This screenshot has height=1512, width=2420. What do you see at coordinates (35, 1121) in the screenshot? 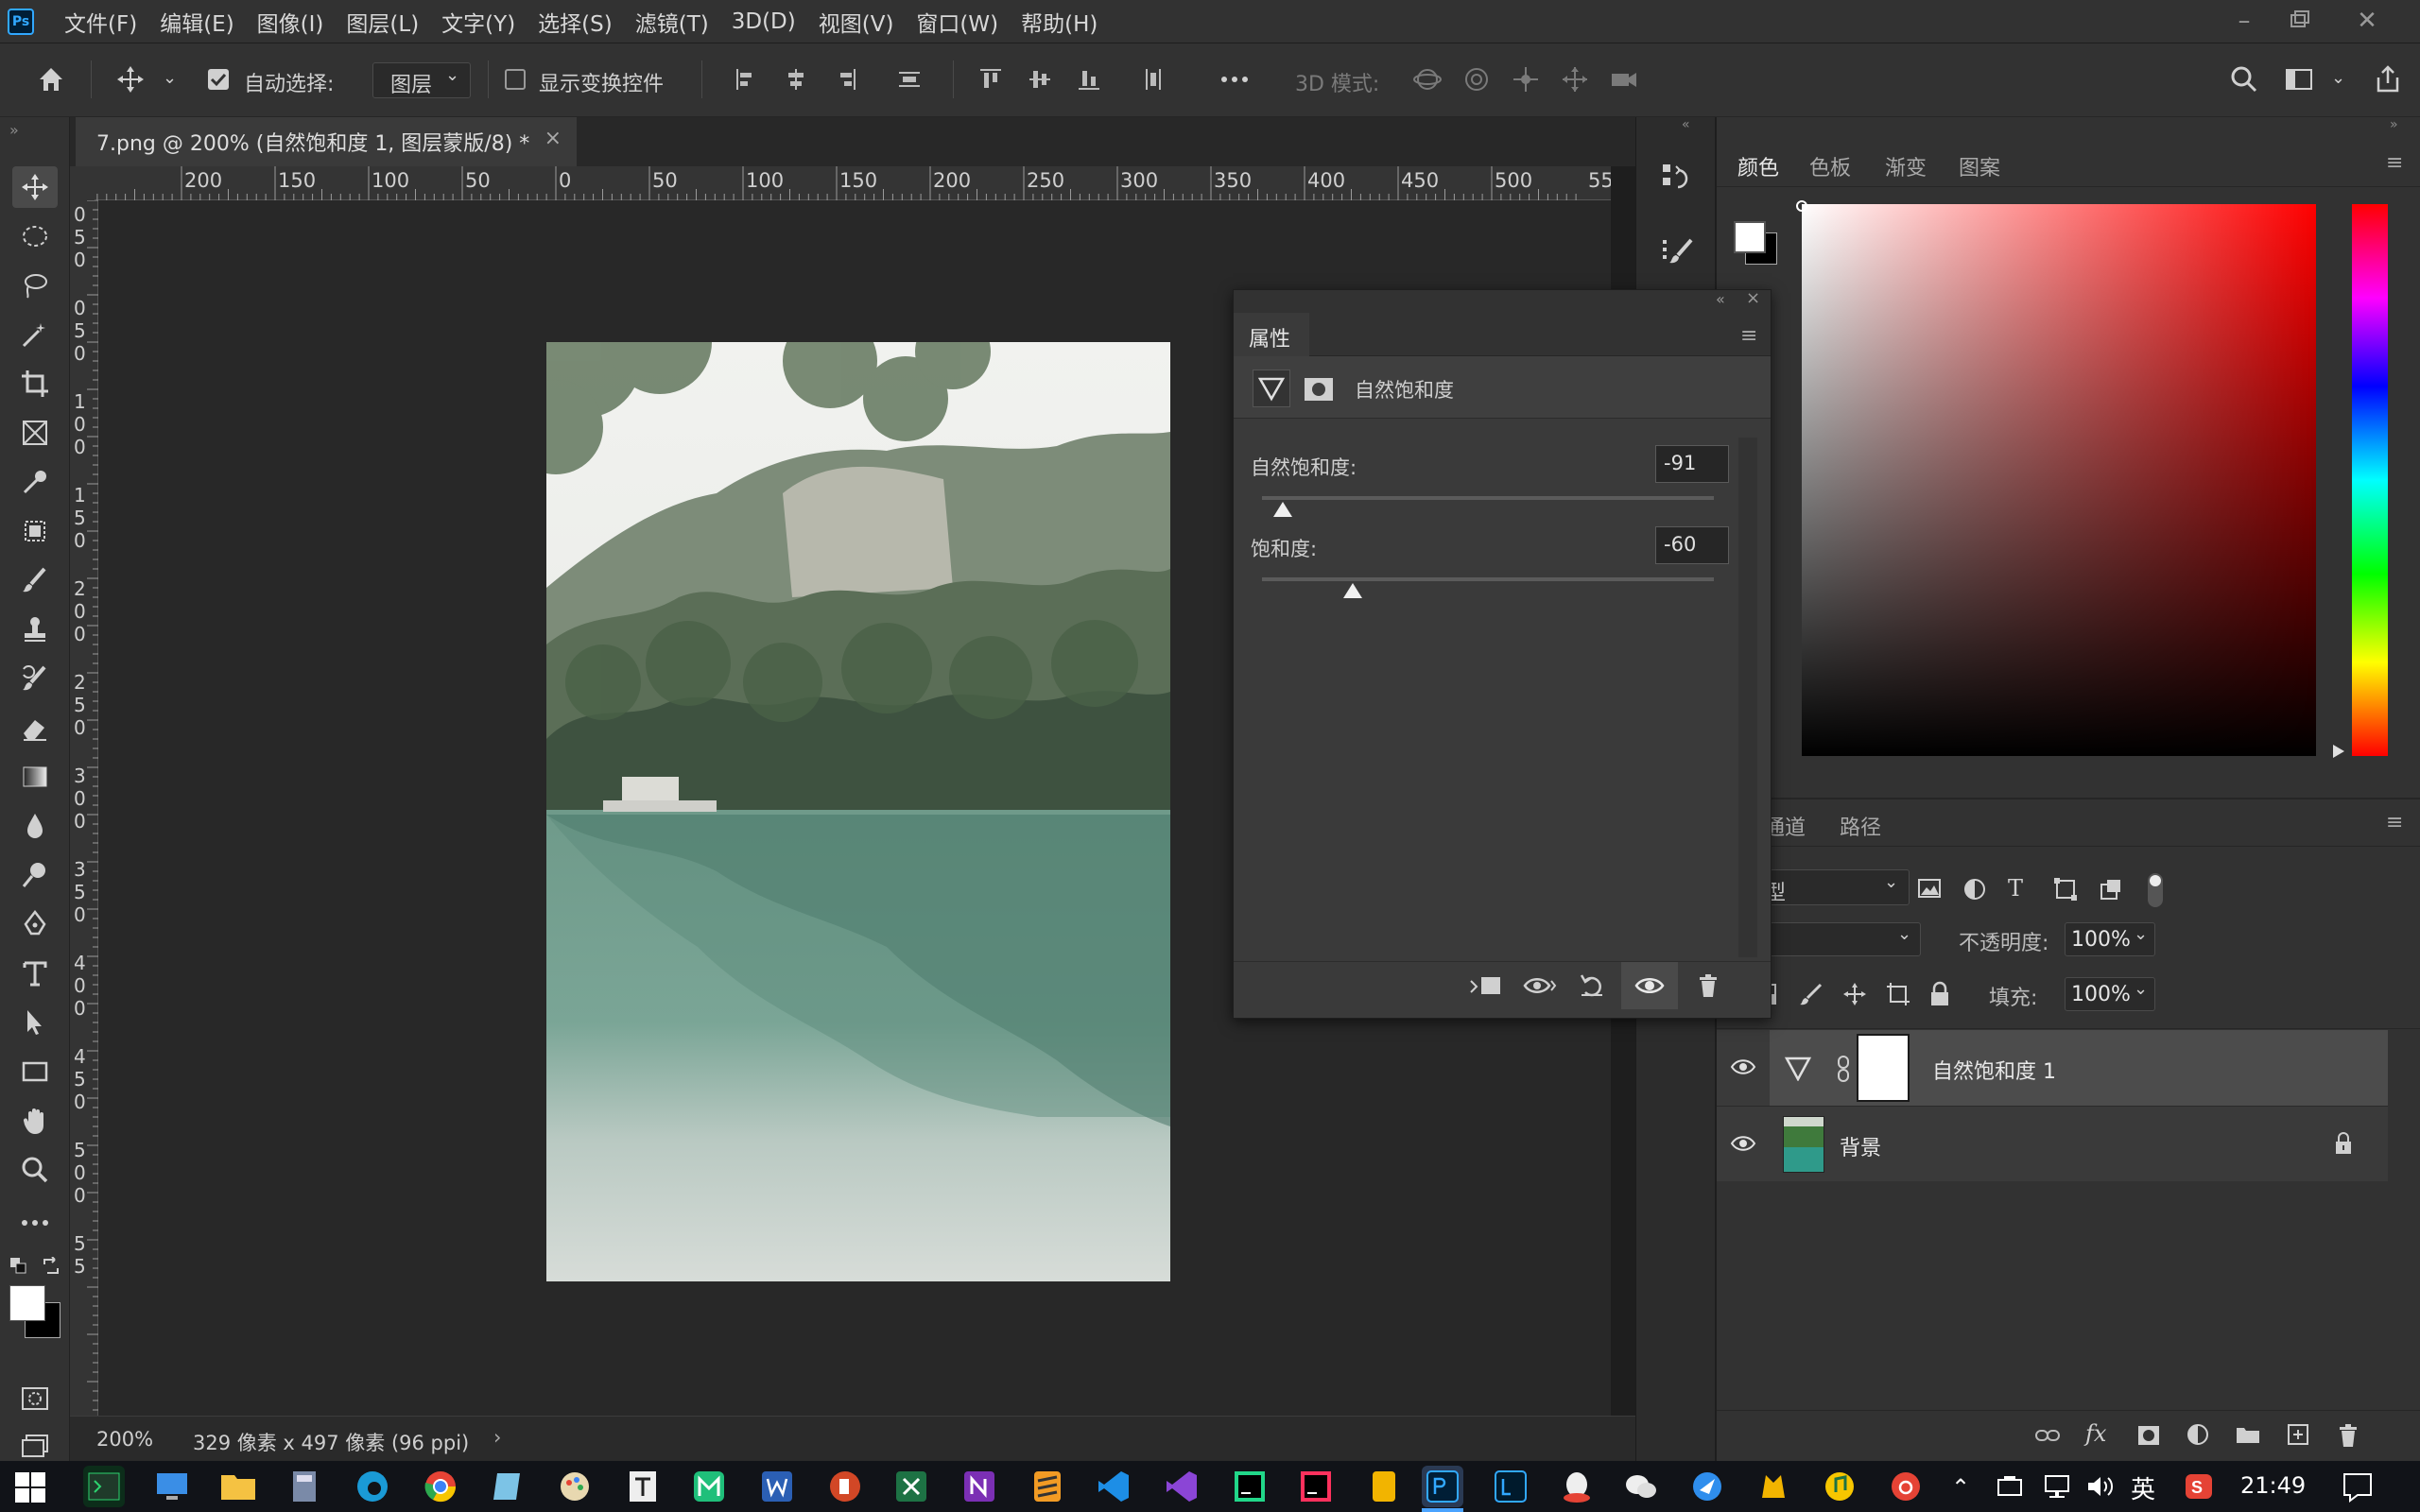
I see `hand-tool-icon` at bounding box center [35, 1121].